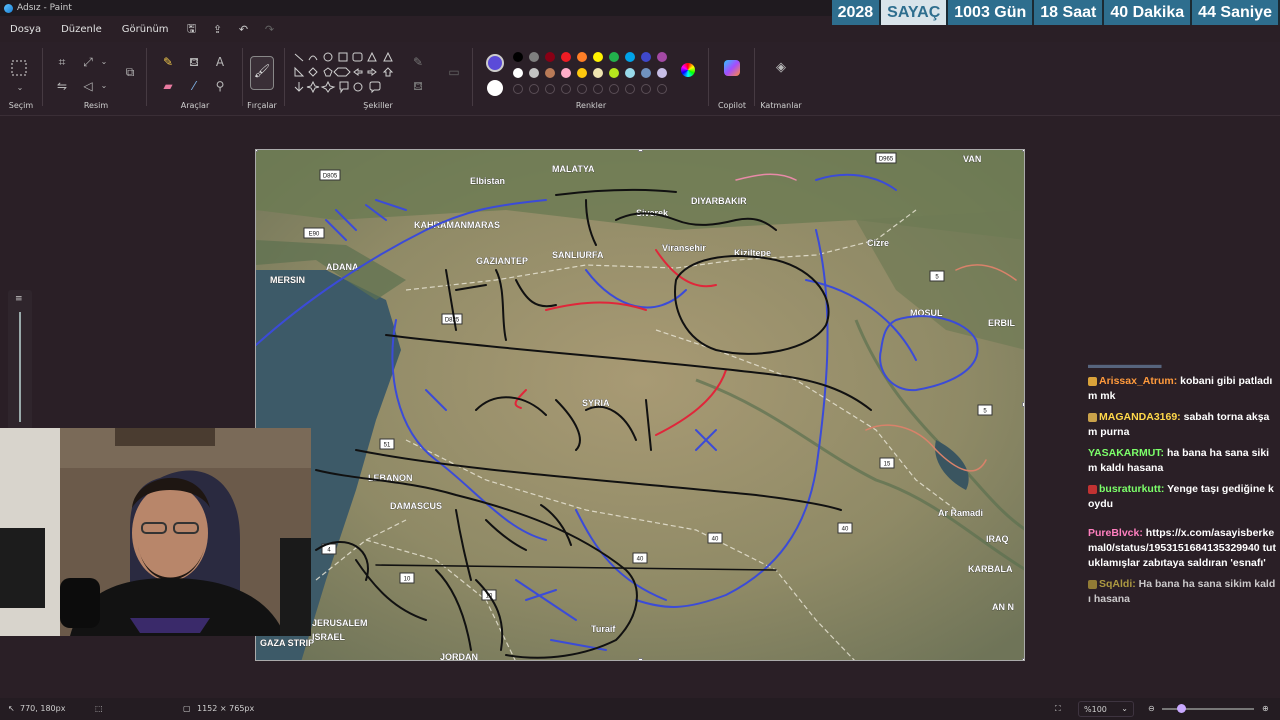  What do you see at coordinates (88, 62) in the screenshot?
I see `resize-icon: ⤢` at bounding box center [88, 62].